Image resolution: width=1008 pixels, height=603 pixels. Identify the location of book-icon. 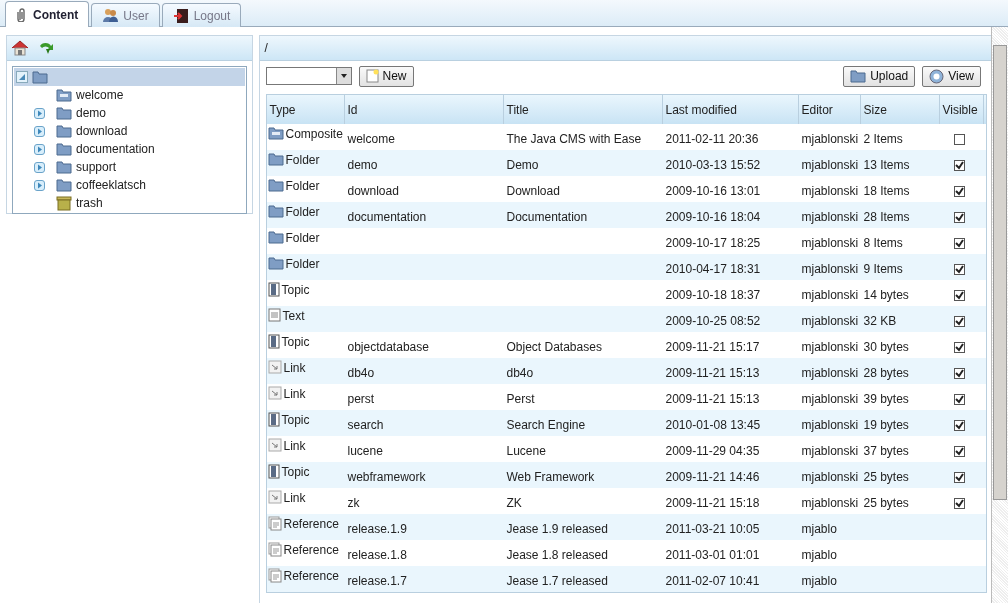
(273, 289).